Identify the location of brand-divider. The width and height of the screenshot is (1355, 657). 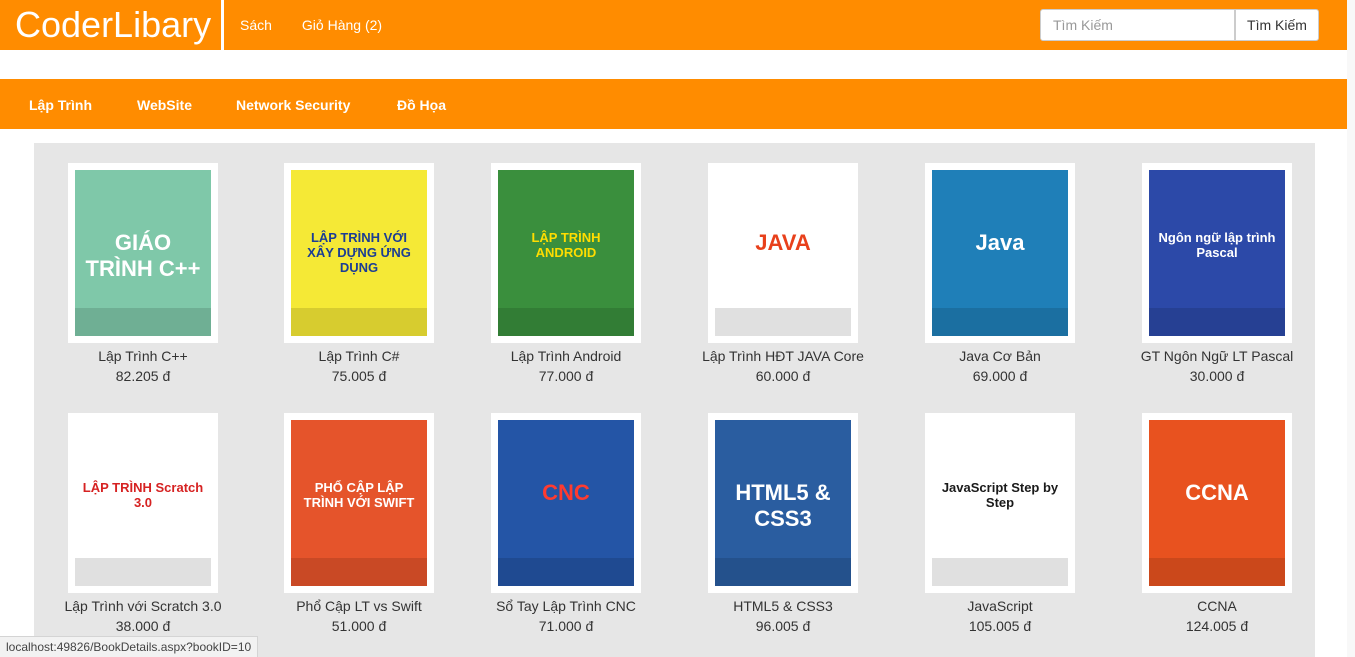
(222, 25).